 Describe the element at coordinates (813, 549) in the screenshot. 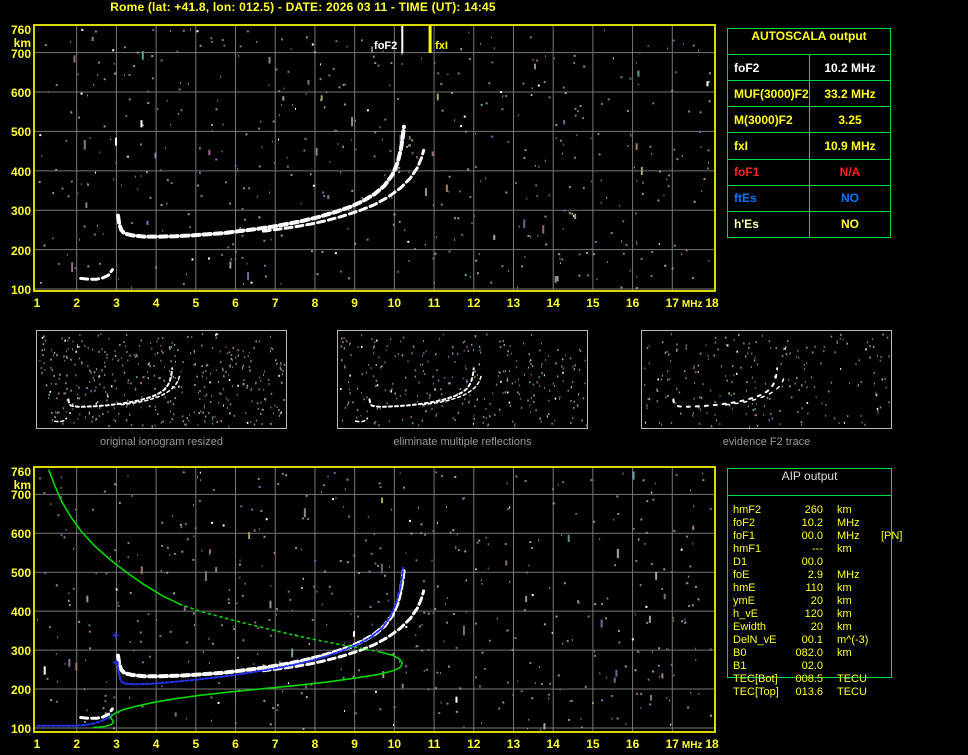

I see `aip-row: hmF1 --- km` at that location.